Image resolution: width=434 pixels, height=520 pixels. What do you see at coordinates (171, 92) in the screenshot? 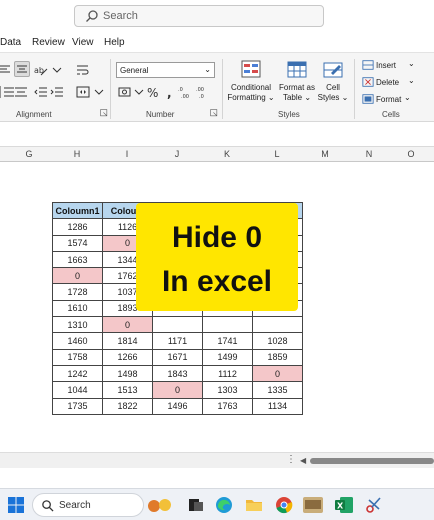
I see `comma-style-icon: ,` at bounding box center [171, 92].